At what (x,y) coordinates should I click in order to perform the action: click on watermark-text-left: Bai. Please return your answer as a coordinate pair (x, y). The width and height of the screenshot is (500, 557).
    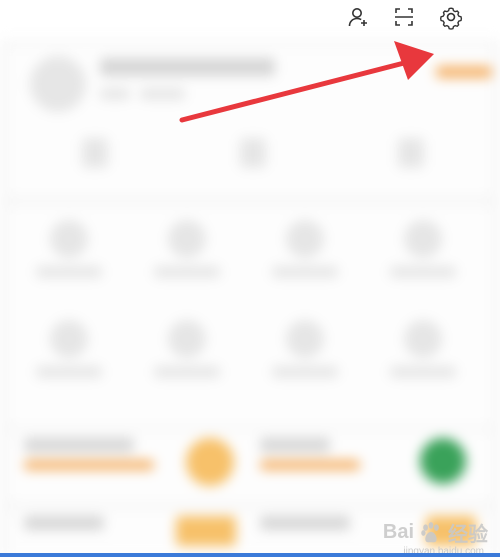
    Looking at the image, I should click on (398, 532).